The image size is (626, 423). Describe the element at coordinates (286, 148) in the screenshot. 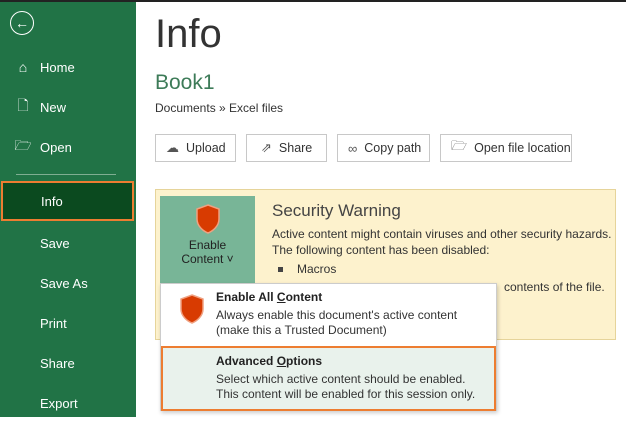

I see `share-button: ⇗ Share` at that location.